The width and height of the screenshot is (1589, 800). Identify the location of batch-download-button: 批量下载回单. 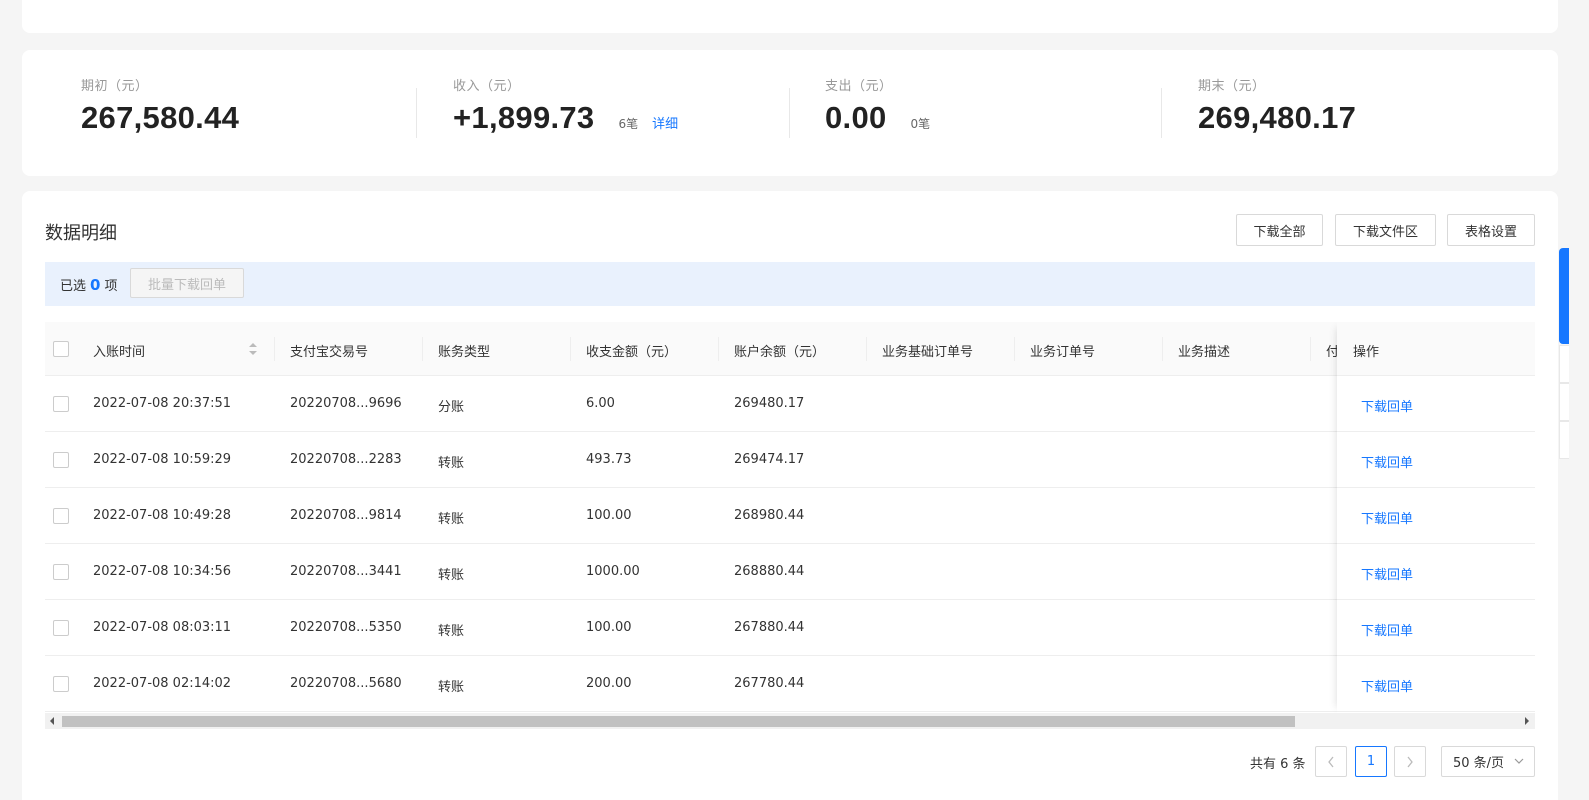
(187, 283).